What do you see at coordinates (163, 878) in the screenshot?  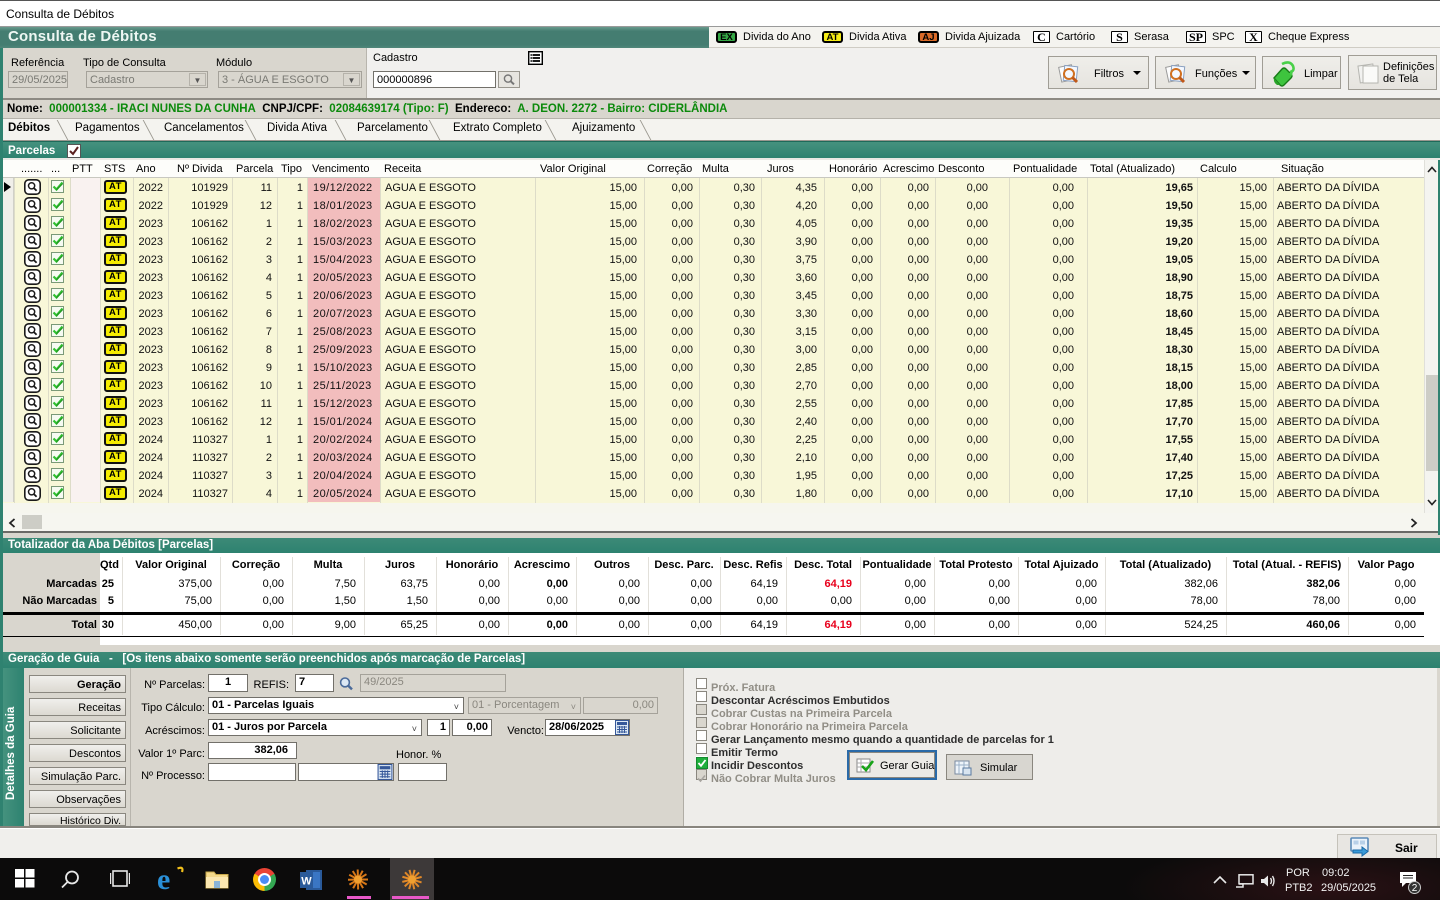 I see `svg-text: e` at bounding box center [163, 878].